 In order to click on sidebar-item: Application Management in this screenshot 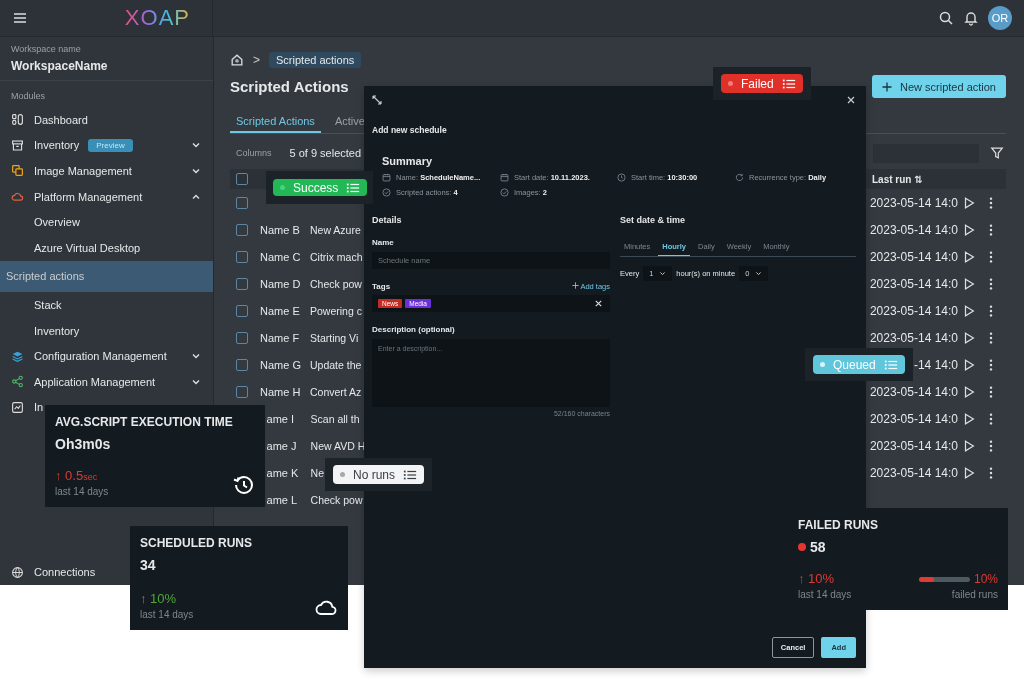, I will do `click(106, 381)`.